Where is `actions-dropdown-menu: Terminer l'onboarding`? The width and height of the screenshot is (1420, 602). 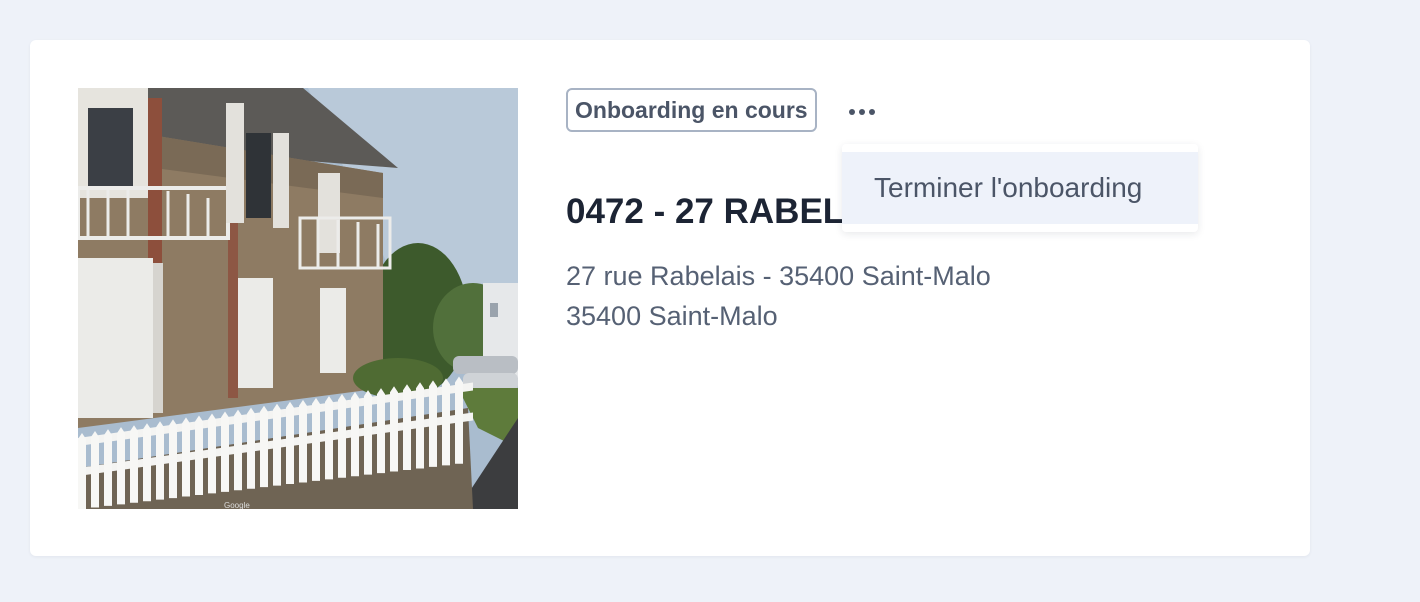 actions-dropdown-menu: Terminer l'onboarding is located at coordinates (1020, 188).